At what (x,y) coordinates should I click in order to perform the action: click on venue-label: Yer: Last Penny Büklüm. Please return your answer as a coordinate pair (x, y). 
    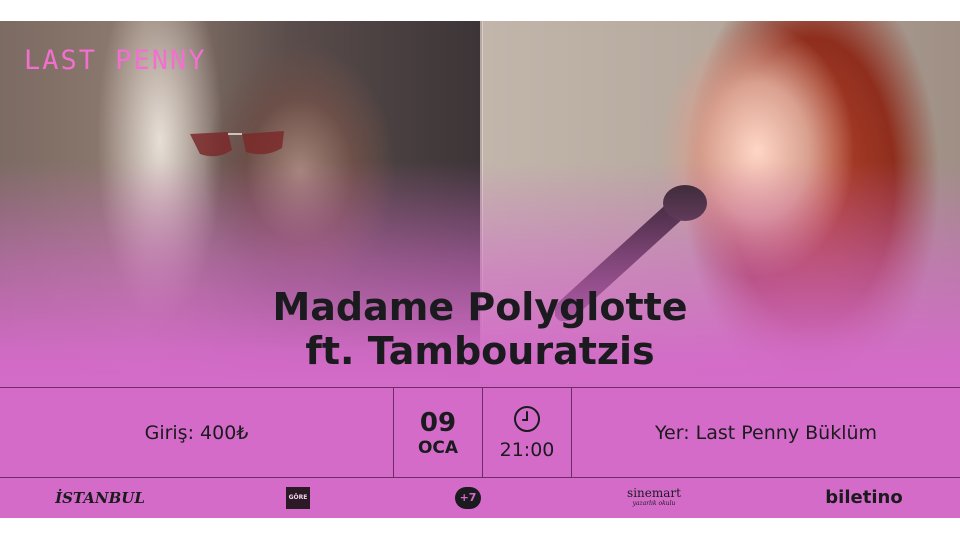
    Looking at the image, I should click on (766, 432).